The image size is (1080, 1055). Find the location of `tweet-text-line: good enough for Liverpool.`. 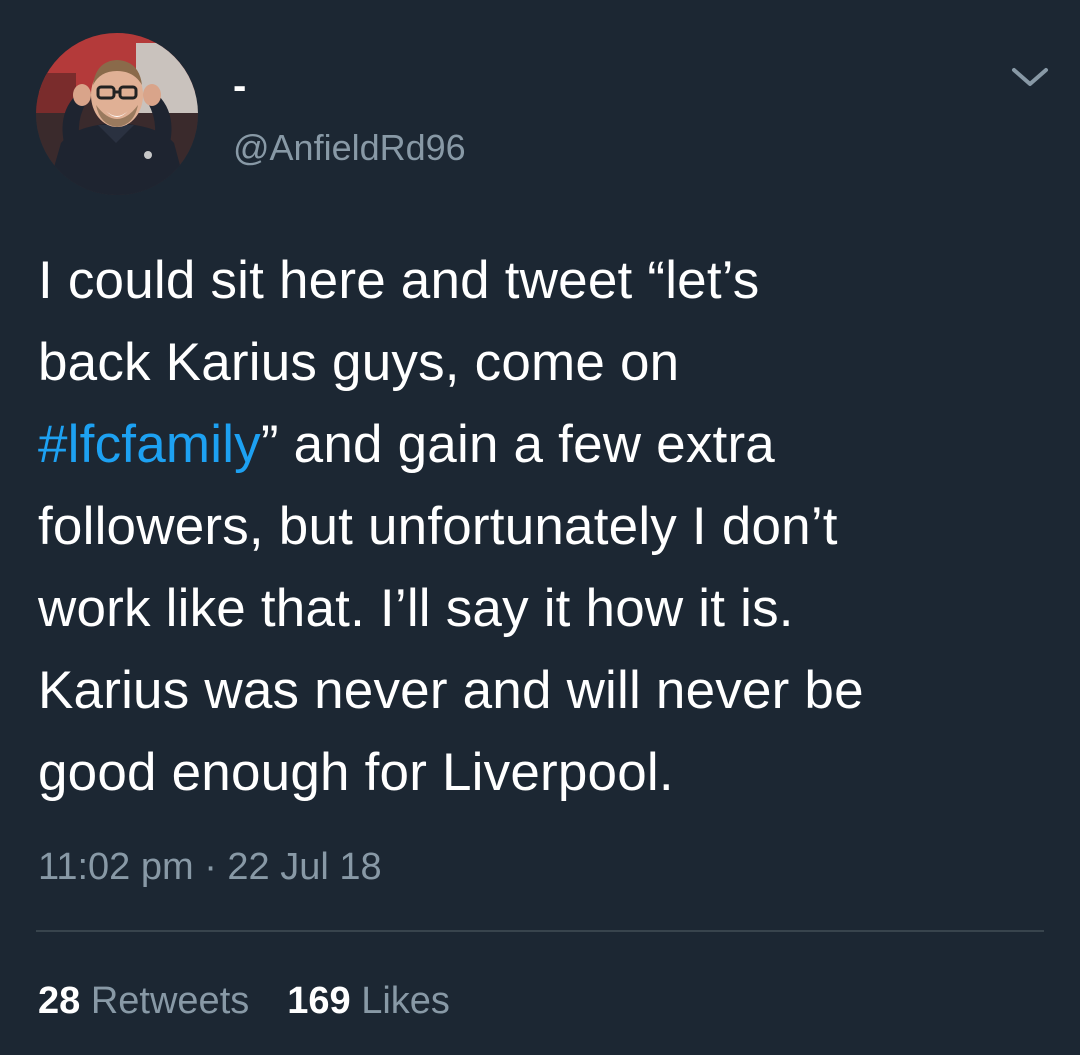

tweet-text-line: good enough for Liverpool. is located at coordinates (356, 772).